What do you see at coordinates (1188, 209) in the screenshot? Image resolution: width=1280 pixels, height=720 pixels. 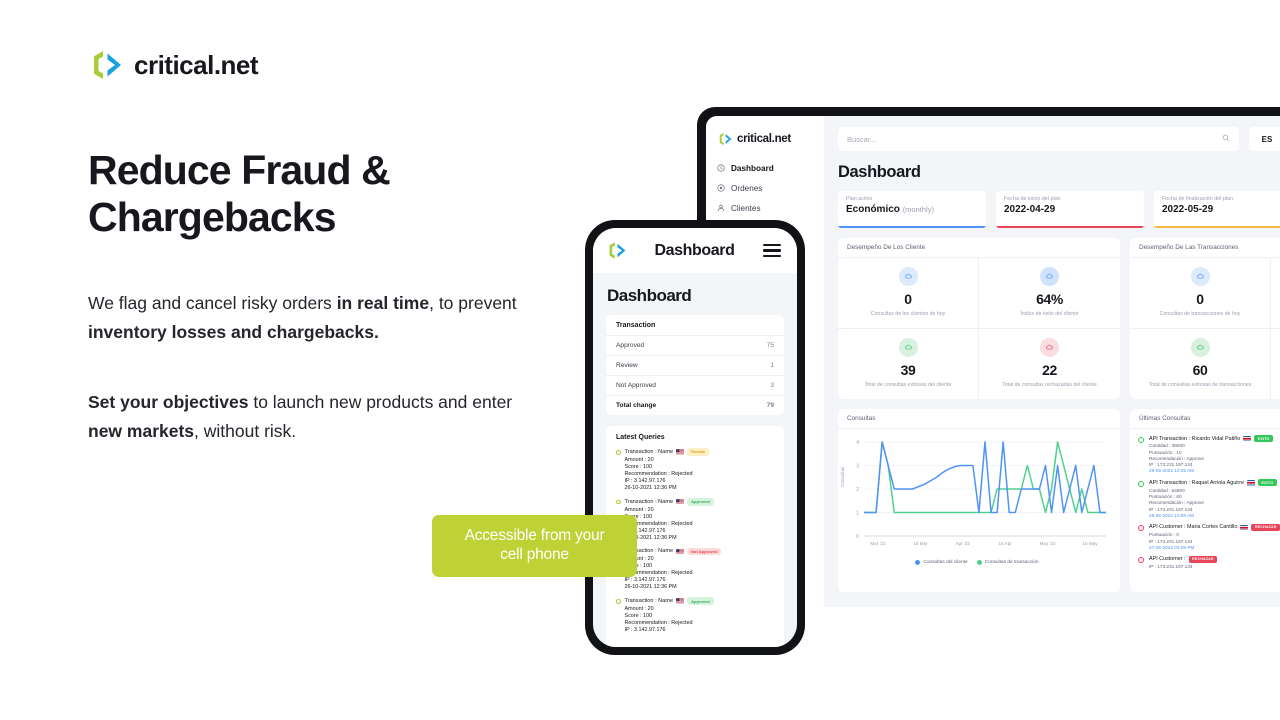 I see `plan-card-value: 2022-05-29` at bounding box center [1188, 209].